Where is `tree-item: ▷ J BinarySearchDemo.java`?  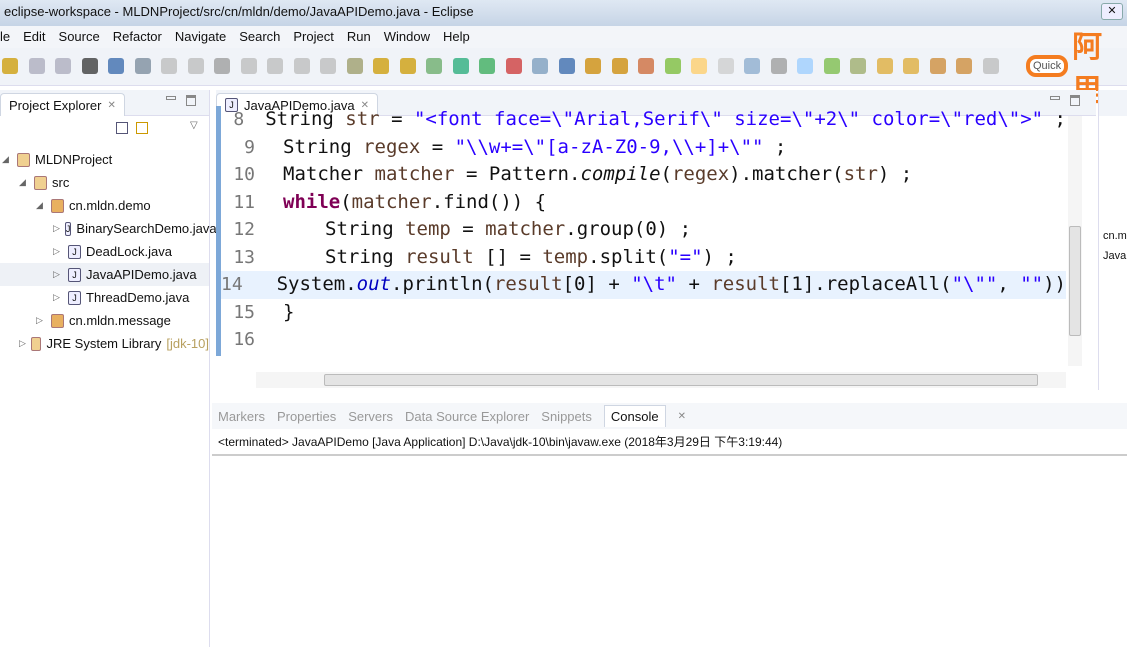
tree-item: ▷ J BinarySearchDemo.java is located at coordinates (108, 228).